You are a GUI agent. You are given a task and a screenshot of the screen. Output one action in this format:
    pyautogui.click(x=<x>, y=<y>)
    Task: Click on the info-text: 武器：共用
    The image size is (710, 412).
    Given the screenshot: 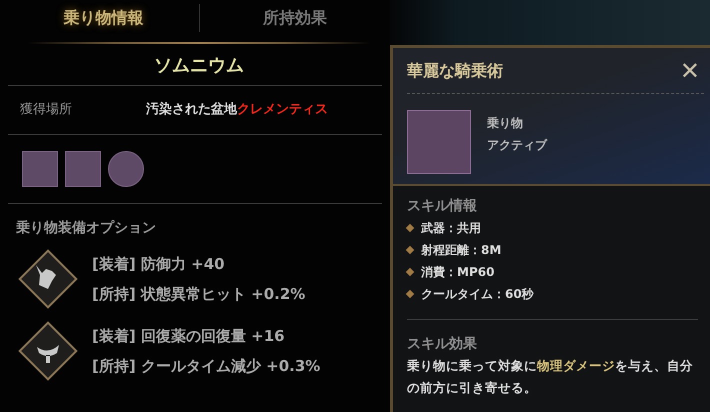 What is the action you would take?
    pyautogui.click(x=451, y=228)
    